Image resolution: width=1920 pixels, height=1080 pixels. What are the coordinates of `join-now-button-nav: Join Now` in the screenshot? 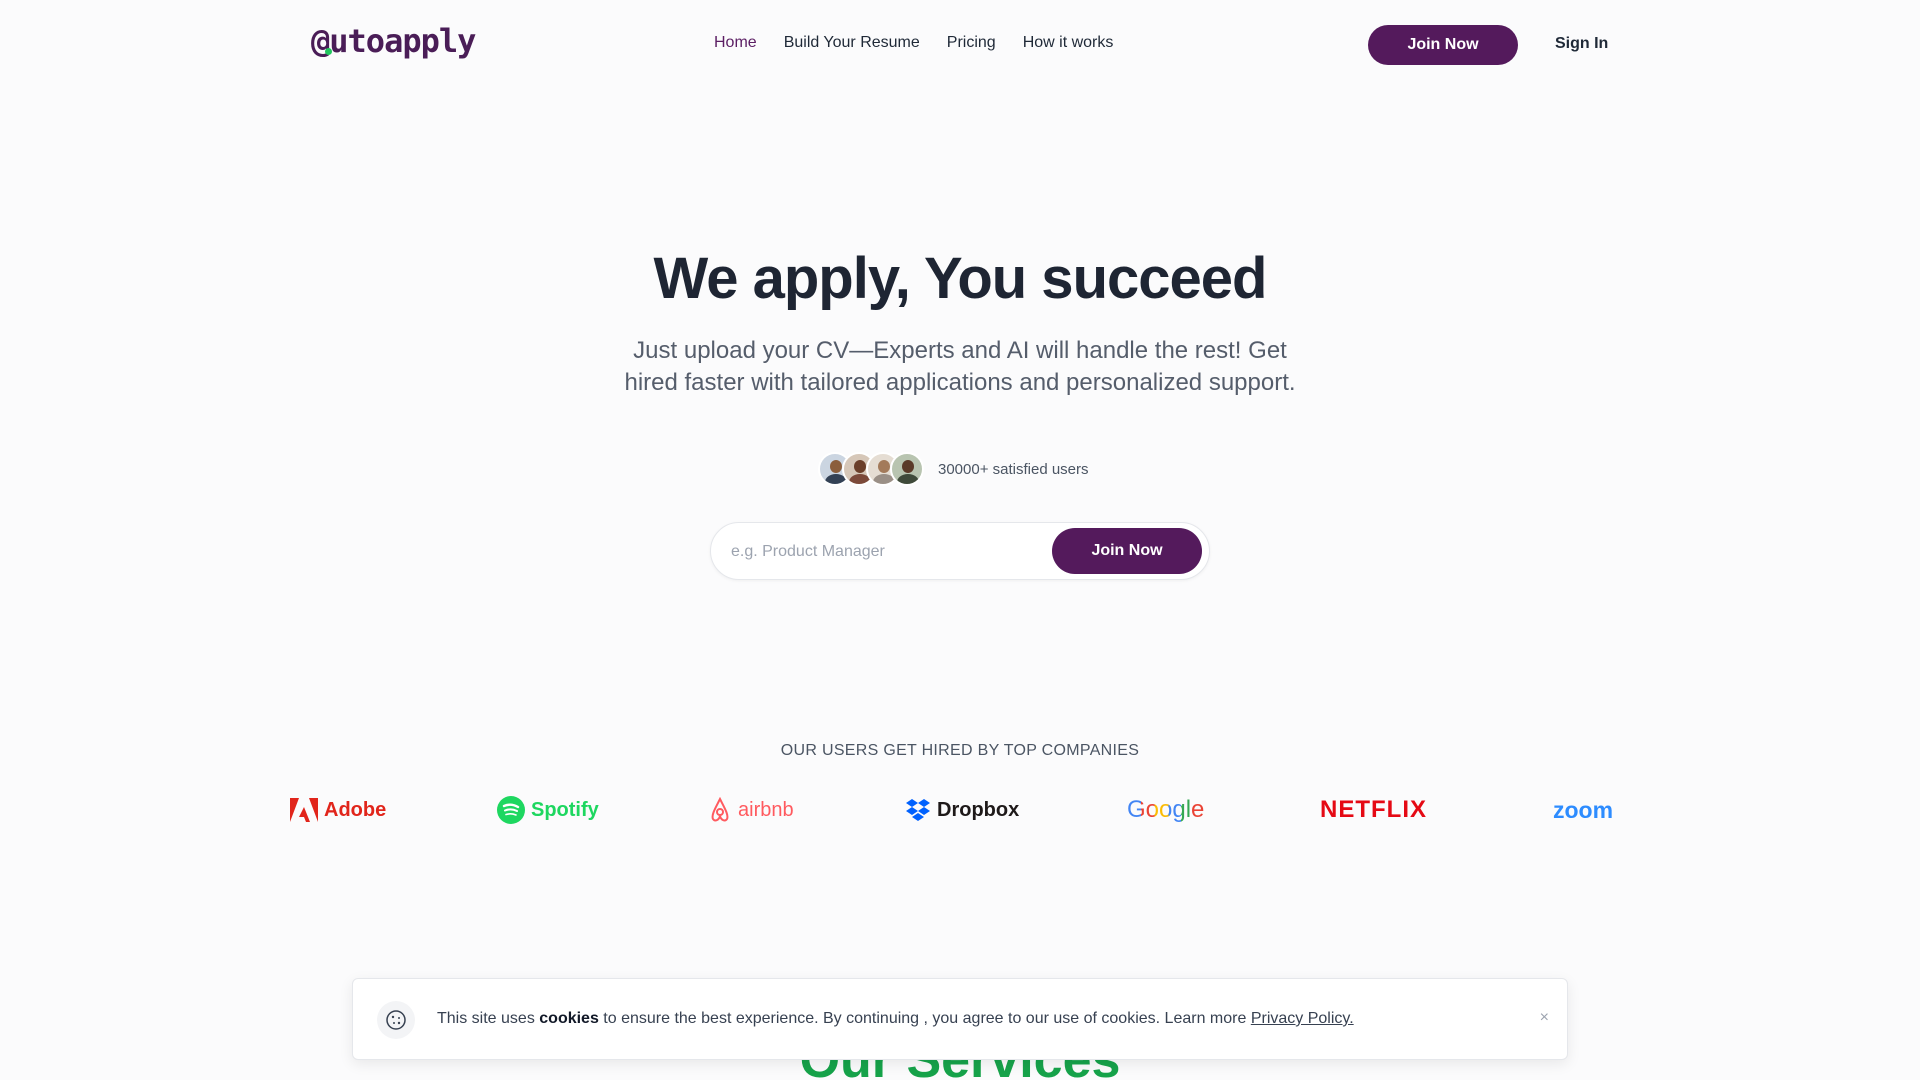 It's located at (1443, 45).